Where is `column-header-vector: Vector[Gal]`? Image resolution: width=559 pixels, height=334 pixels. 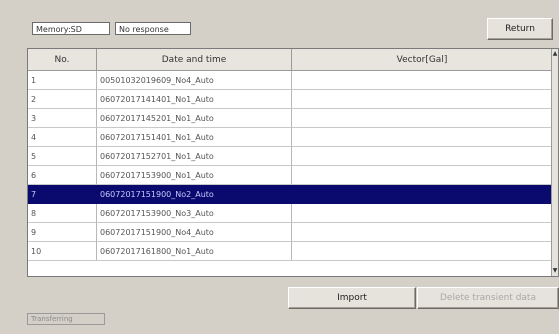 column-header-vector: Vector[Gal] is located at coordinates (422, 60).